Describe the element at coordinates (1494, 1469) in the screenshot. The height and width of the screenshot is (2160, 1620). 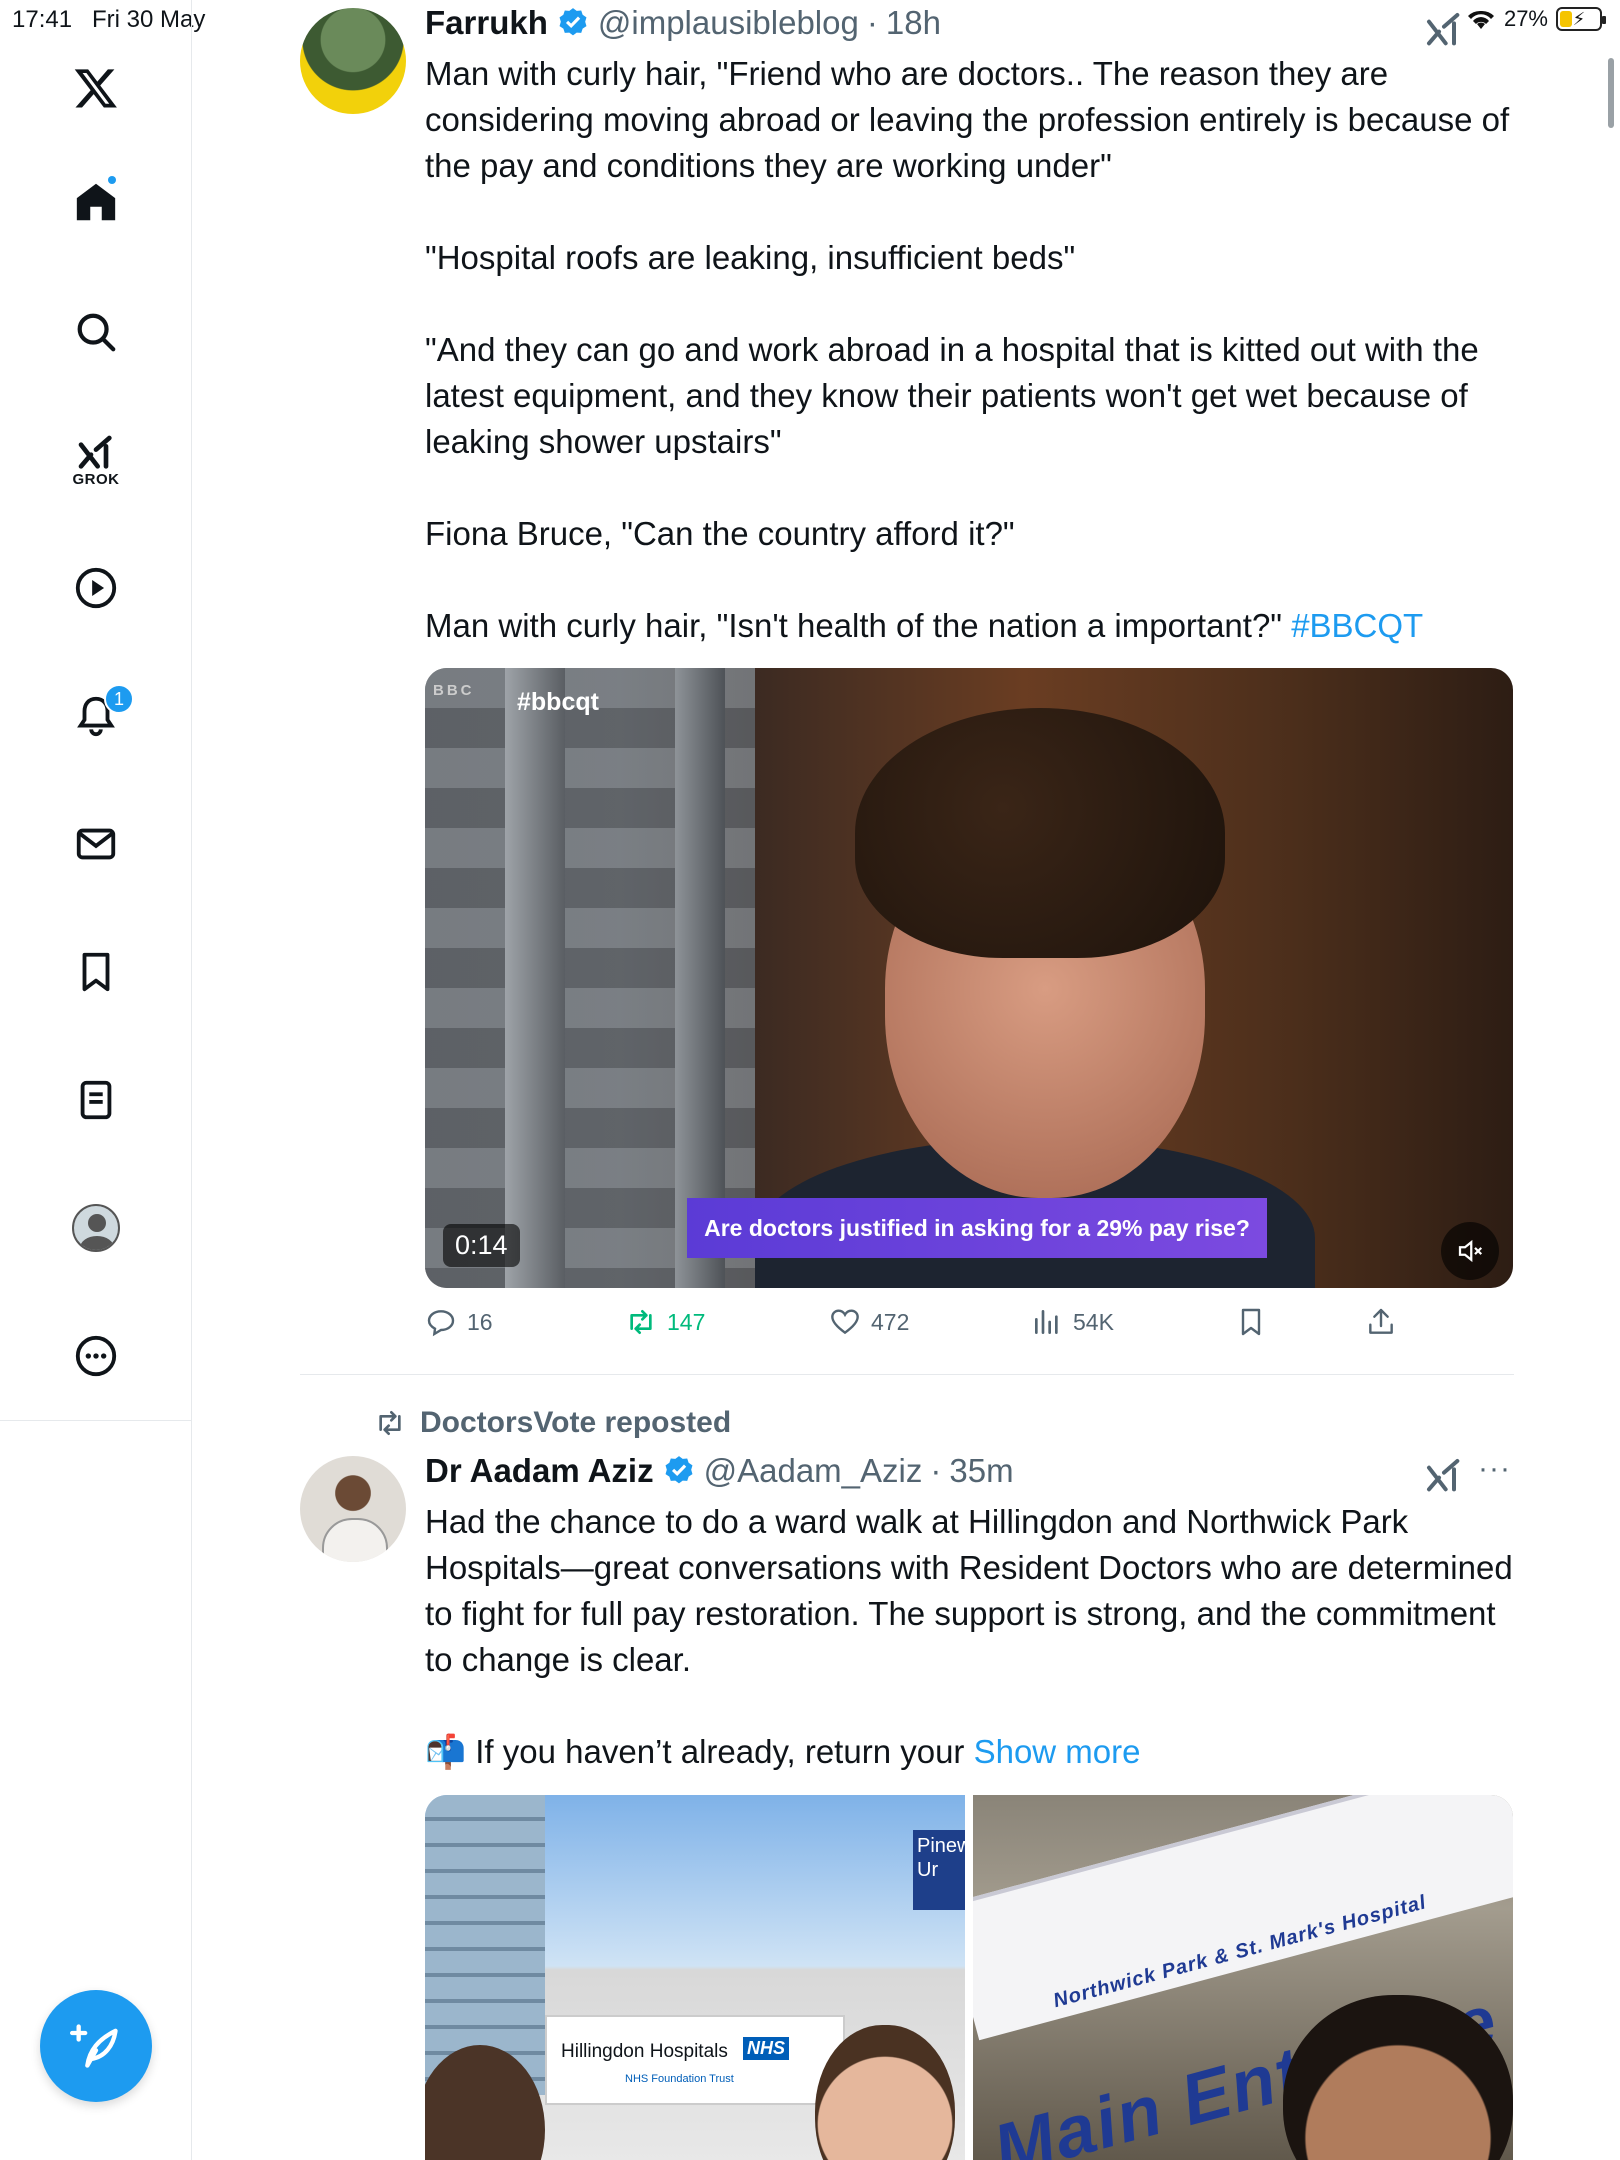
I see `tweet-more-button: ···` at that location.